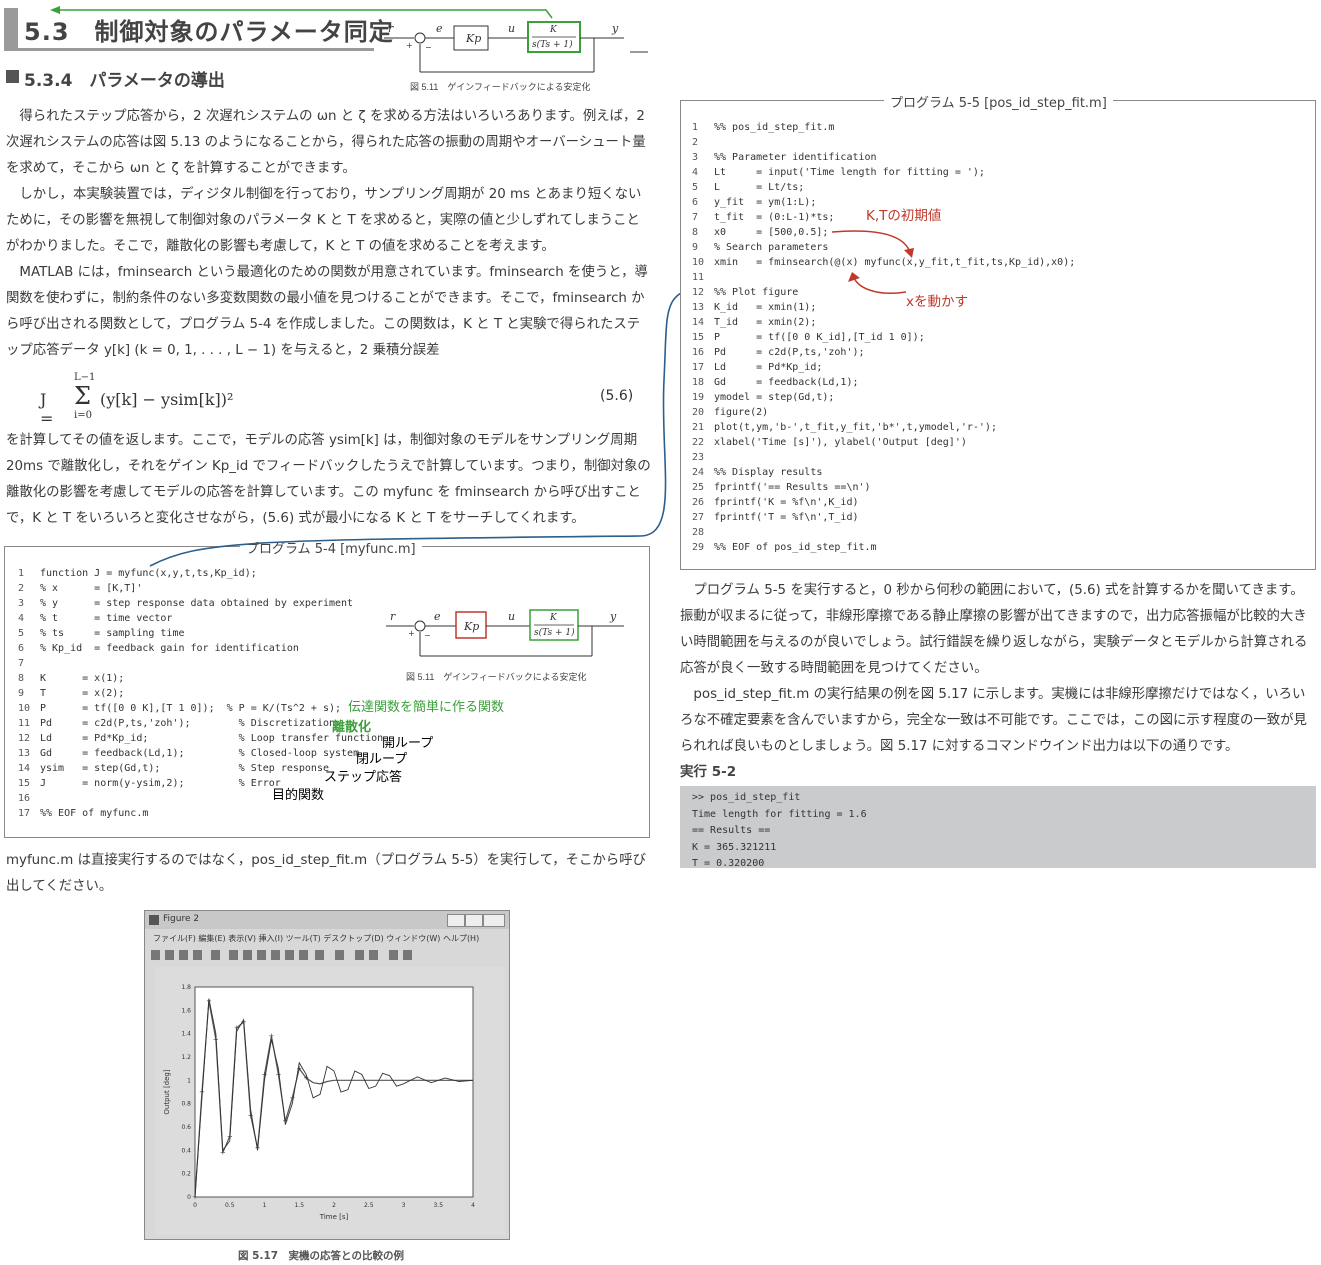 The image size is (1321, 1265). I want to click on line-number: 22, so click(698, 442).